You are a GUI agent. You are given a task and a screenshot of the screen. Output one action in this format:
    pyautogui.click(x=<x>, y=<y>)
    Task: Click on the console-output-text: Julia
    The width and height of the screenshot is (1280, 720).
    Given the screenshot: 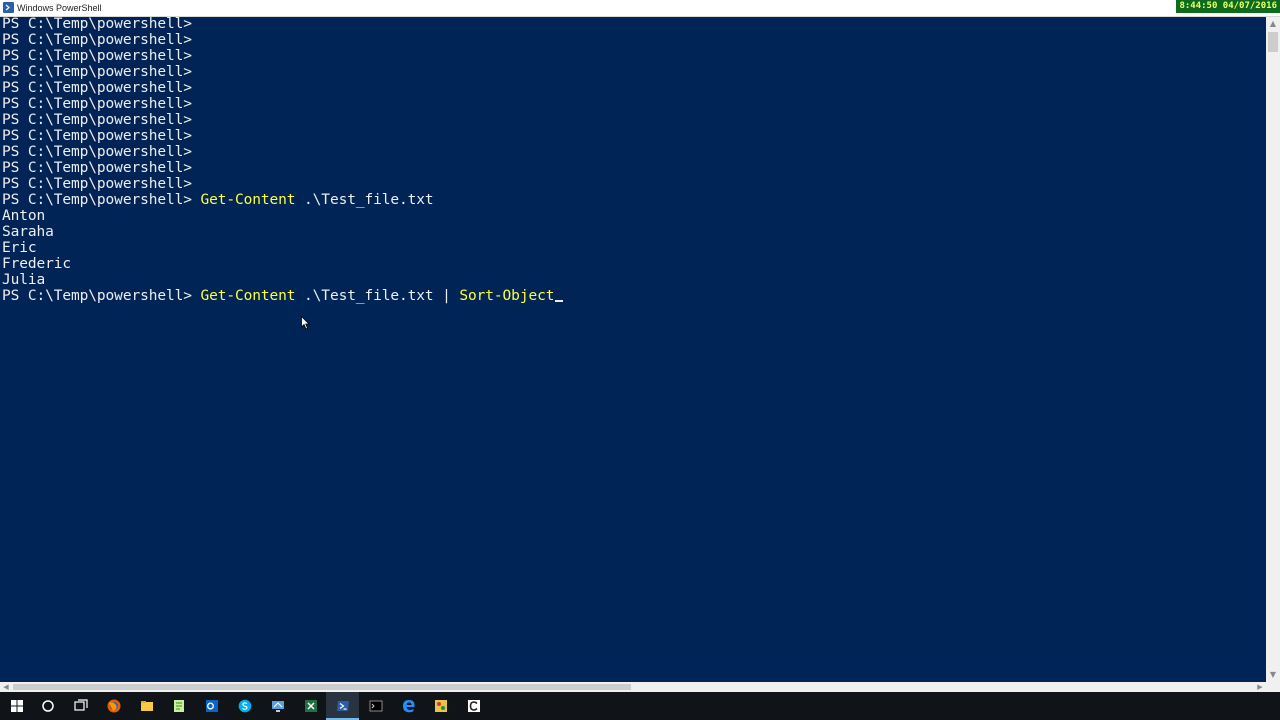 What is the action you would take?
    pyautogui.click(x=24, y=280)
    